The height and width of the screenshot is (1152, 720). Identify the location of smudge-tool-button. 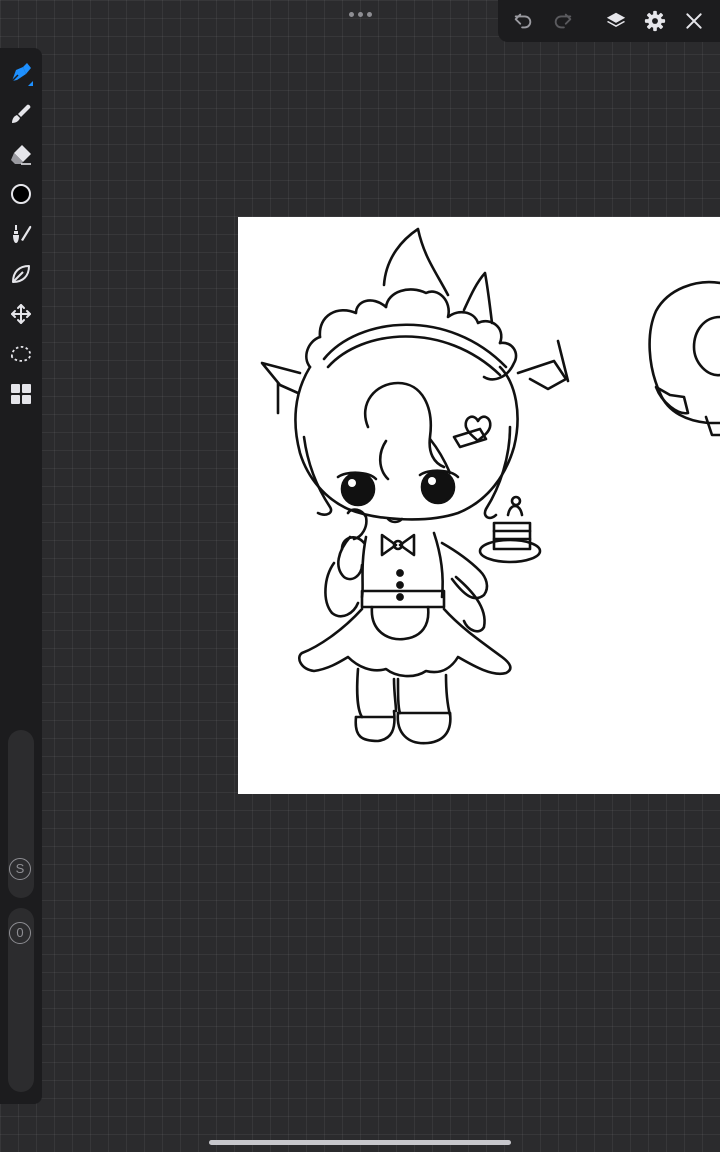
(21, 234).